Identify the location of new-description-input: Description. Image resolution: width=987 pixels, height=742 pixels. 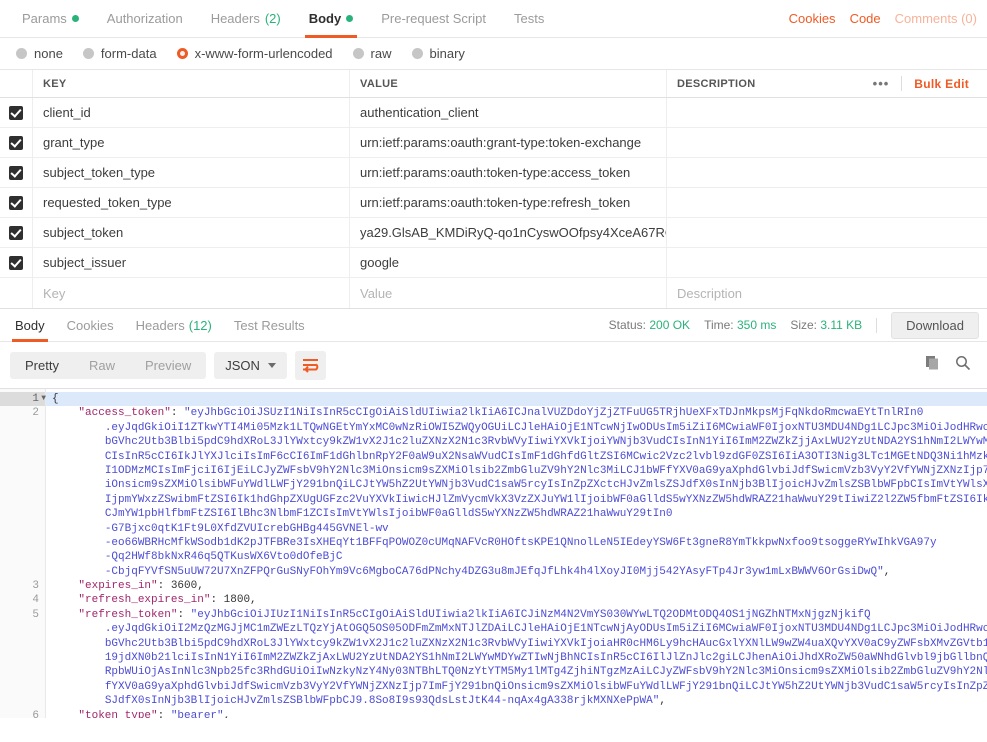
(827, 293).